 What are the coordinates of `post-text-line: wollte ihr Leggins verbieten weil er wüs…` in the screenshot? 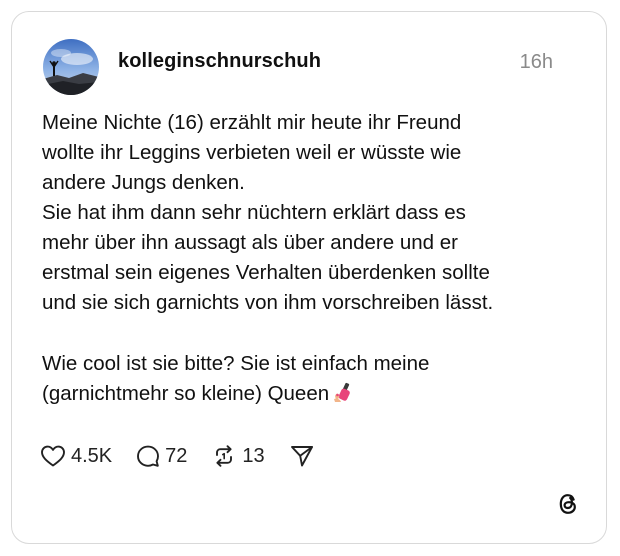 It's located at (252, 152).